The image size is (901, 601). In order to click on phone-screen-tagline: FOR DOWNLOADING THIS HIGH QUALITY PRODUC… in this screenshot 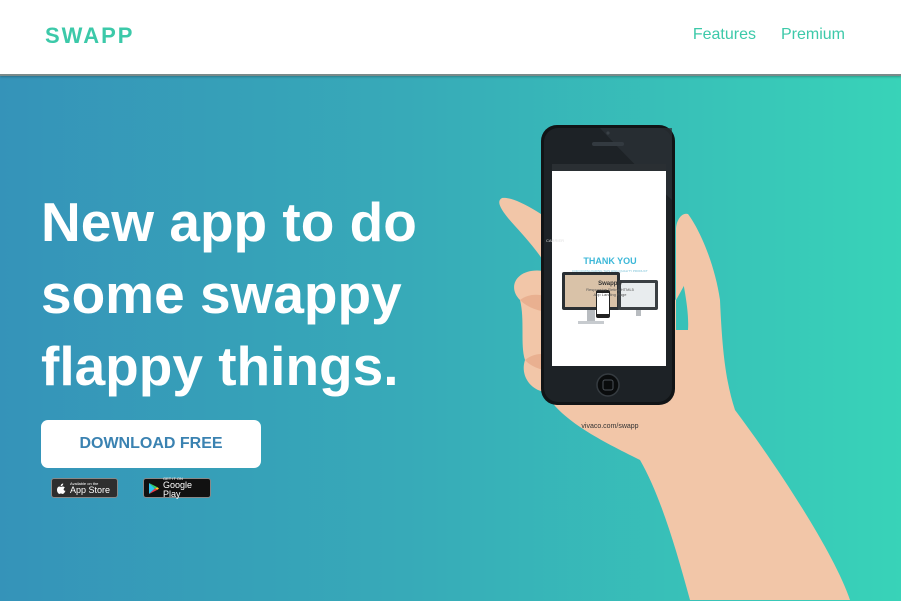, I will do `click(610, 271)`.